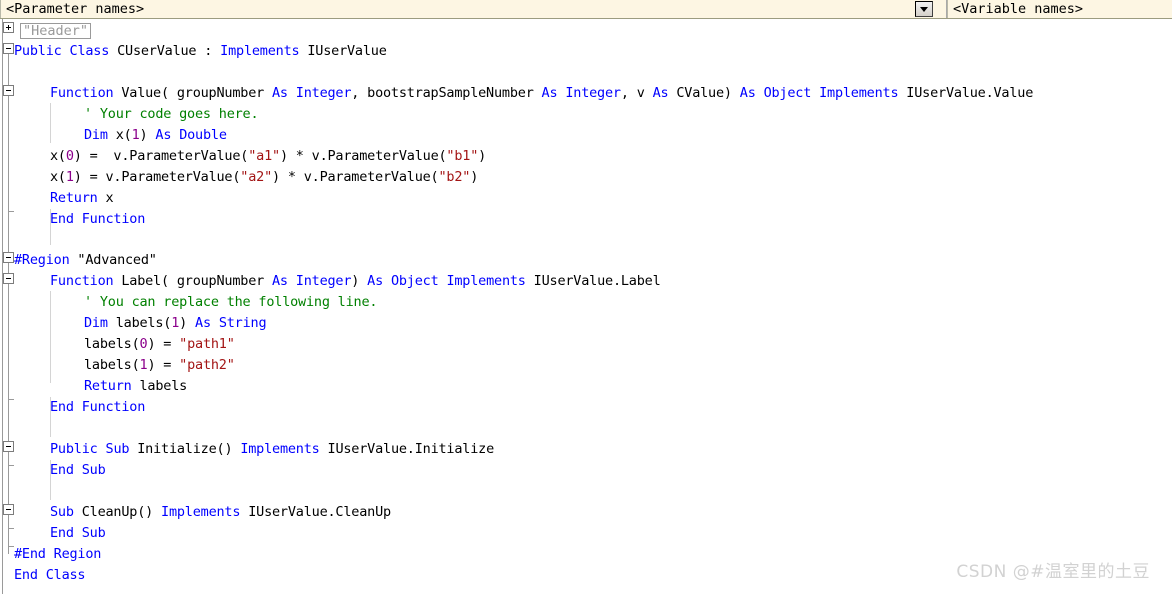  I want to click on code-token-str: "path2", so click(207, 365).